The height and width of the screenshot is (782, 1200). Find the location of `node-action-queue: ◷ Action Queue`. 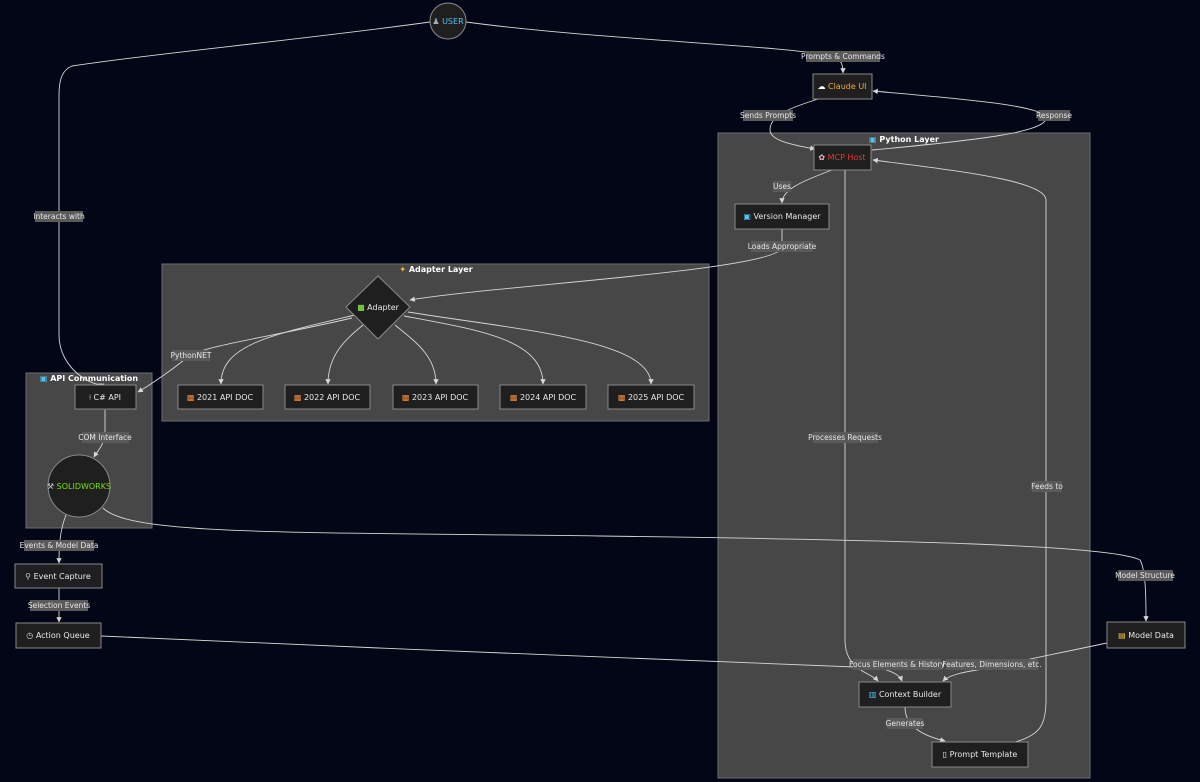

node-action-queue: ◷ Action Queue is located at coordinates (58, 635).